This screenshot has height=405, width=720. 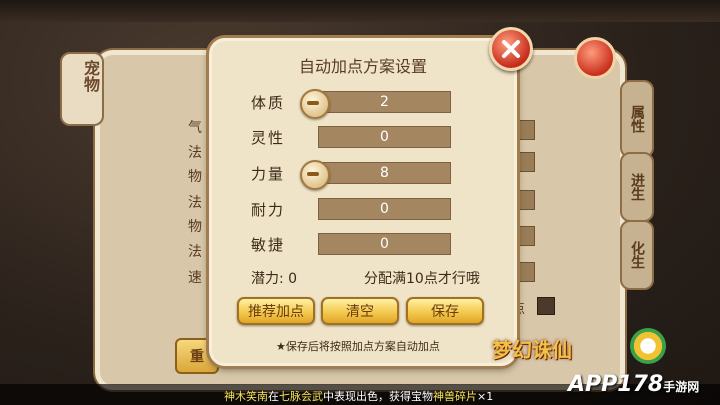 I want to click on watermark: APP178手游网, so click(x=633, y=384).